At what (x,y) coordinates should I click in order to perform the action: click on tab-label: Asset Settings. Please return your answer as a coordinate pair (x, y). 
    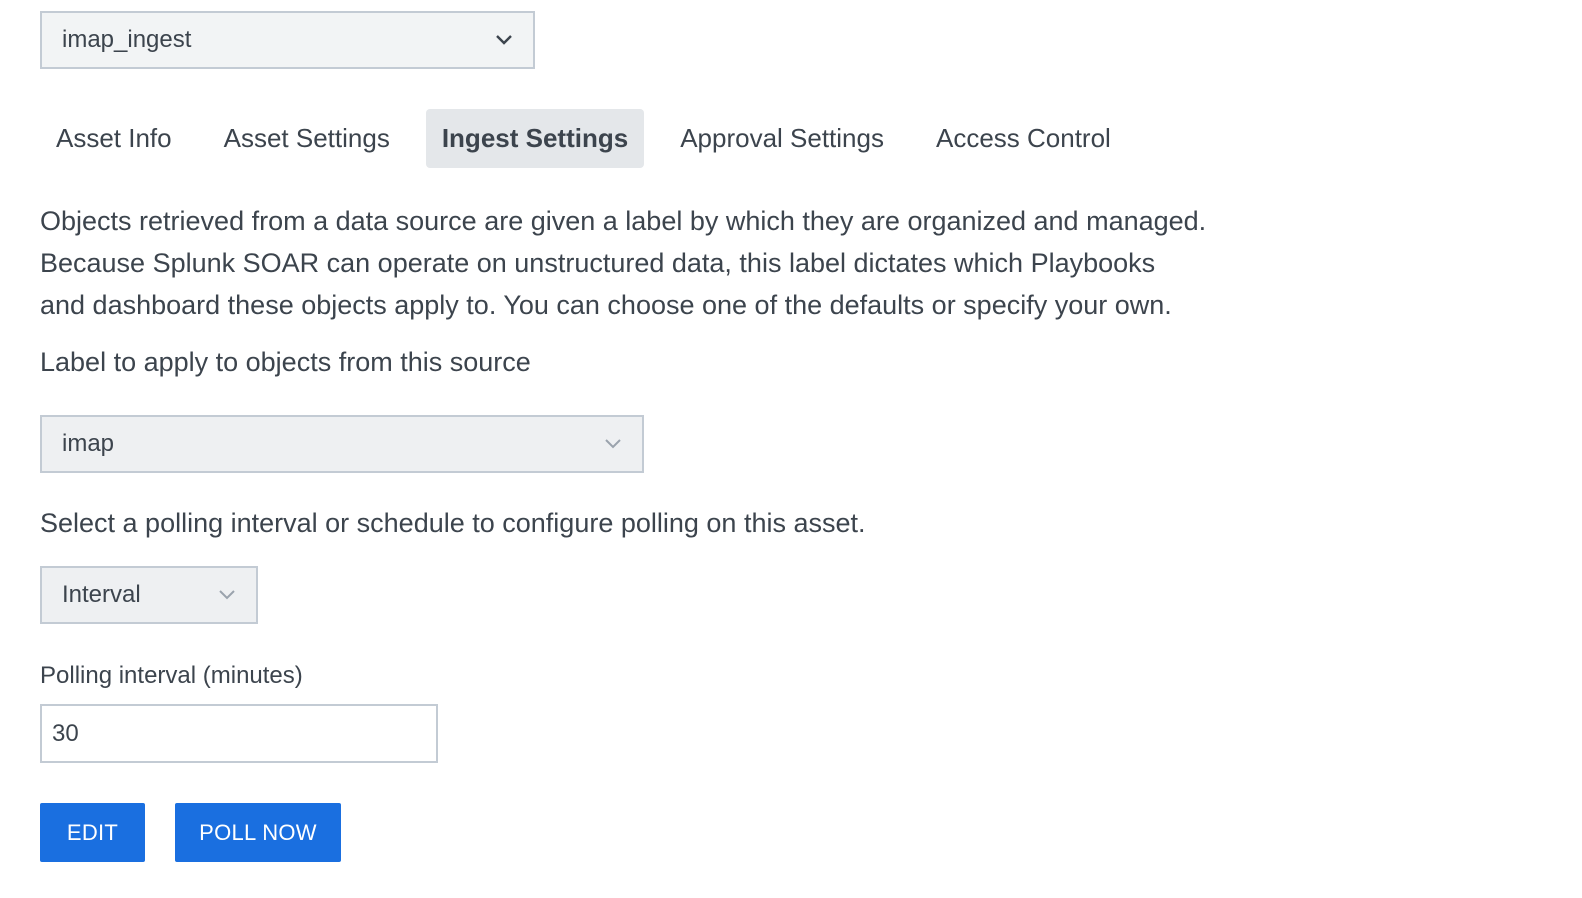
    Looking at the image, I should click on (306, 138).